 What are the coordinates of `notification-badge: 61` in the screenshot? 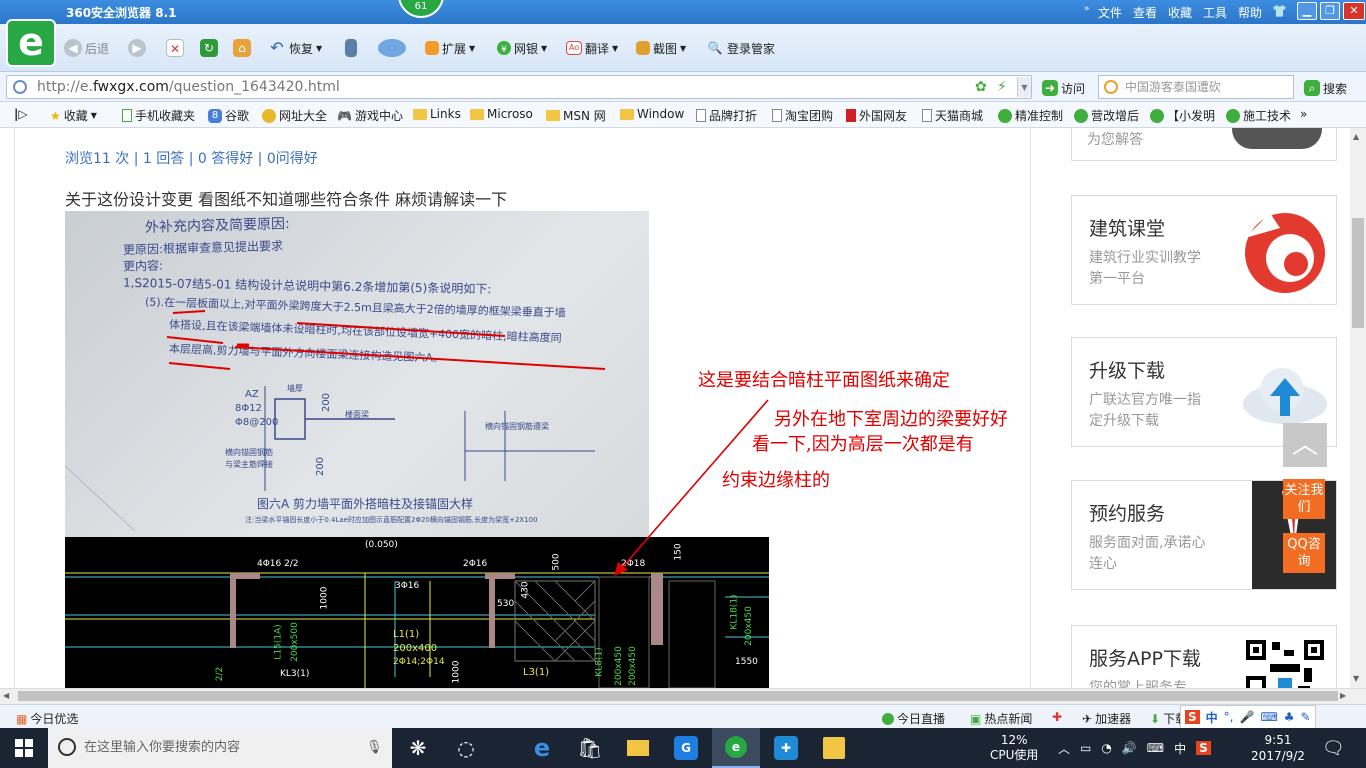 It's located at (421, 9).